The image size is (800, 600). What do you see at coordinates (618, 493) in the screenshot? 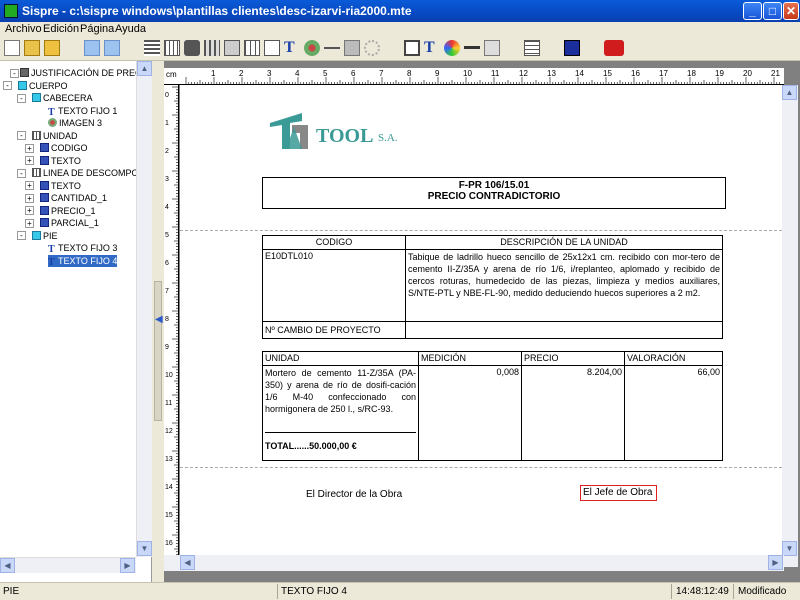
I see `jefe-obra-text-selected: El Jefe de Obra` at bounding box center [618, 493].